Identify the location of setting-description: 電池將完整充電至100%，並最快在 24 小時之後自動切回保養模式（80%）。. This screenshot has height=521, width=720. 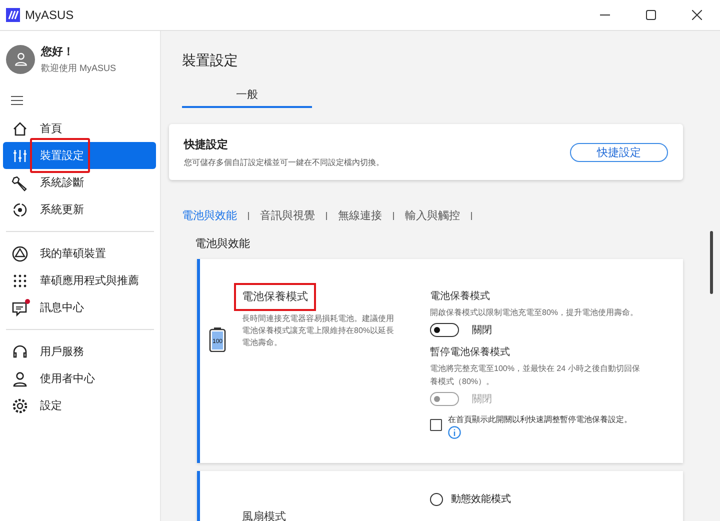
(535, 375).